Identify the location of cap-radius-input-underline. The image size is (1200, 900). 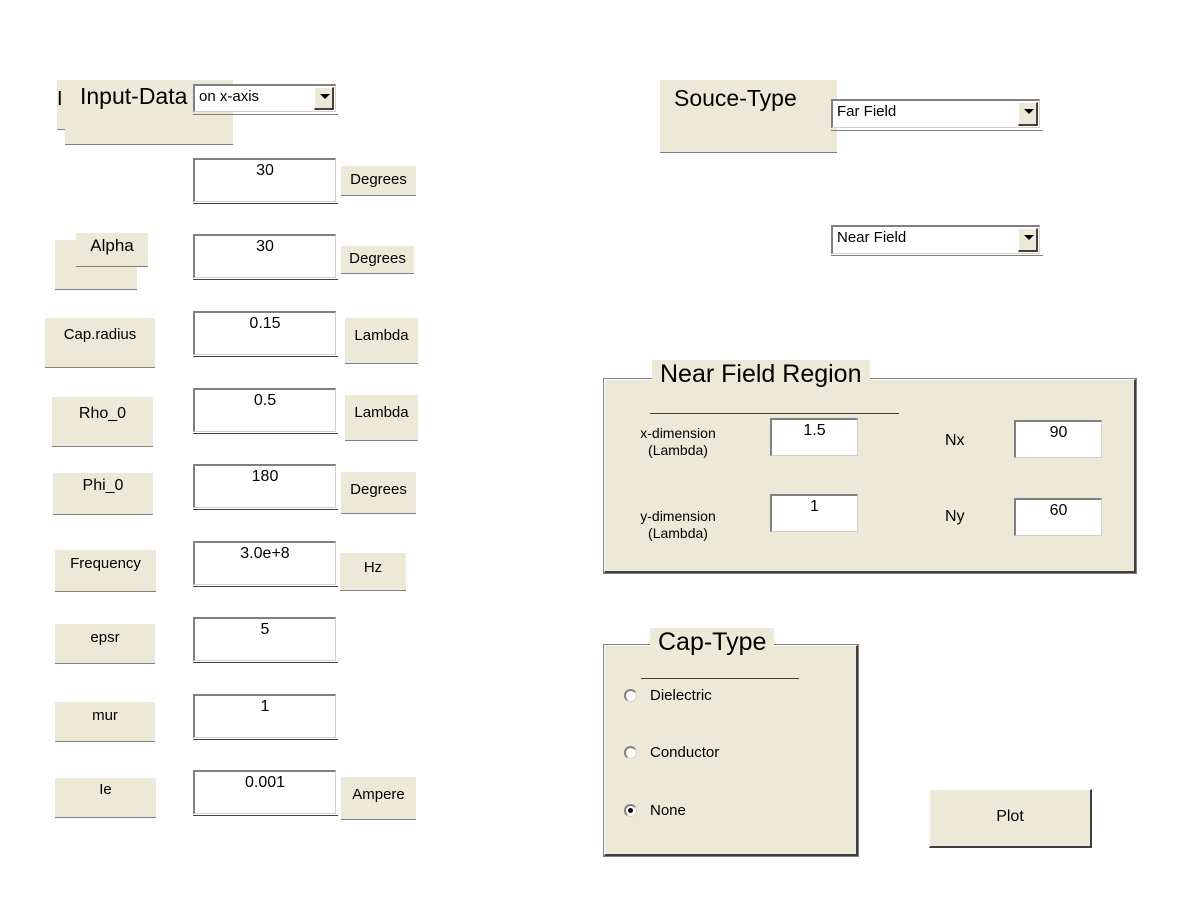
(265, 356).